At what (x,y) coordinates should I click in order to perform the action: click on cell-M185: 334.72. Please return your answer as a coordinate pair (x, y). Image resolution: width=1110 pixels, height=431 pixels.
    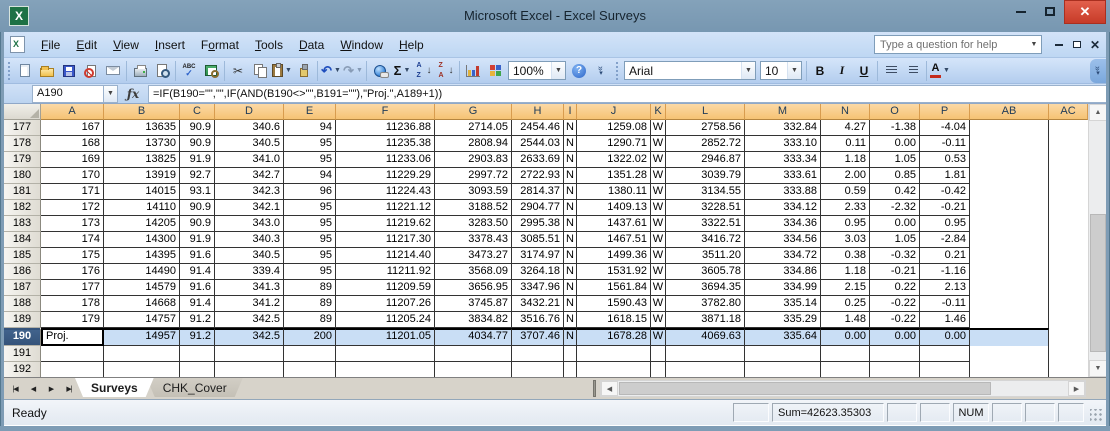
    Looking at the image, I should click on (783, 256).